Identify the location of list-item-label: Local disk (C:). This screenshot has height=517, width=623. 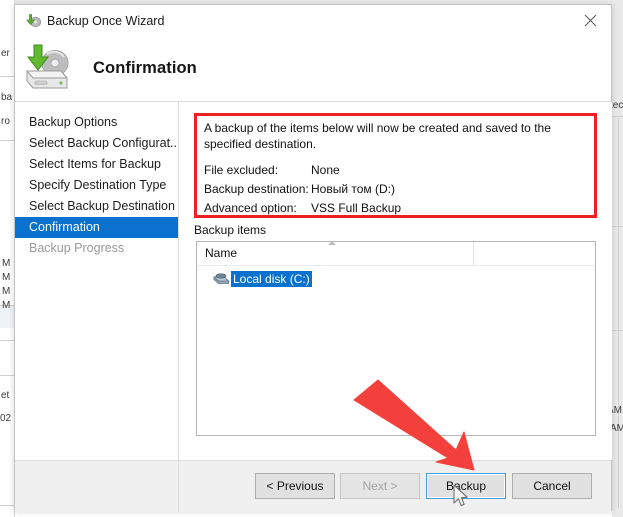
(271, 278).